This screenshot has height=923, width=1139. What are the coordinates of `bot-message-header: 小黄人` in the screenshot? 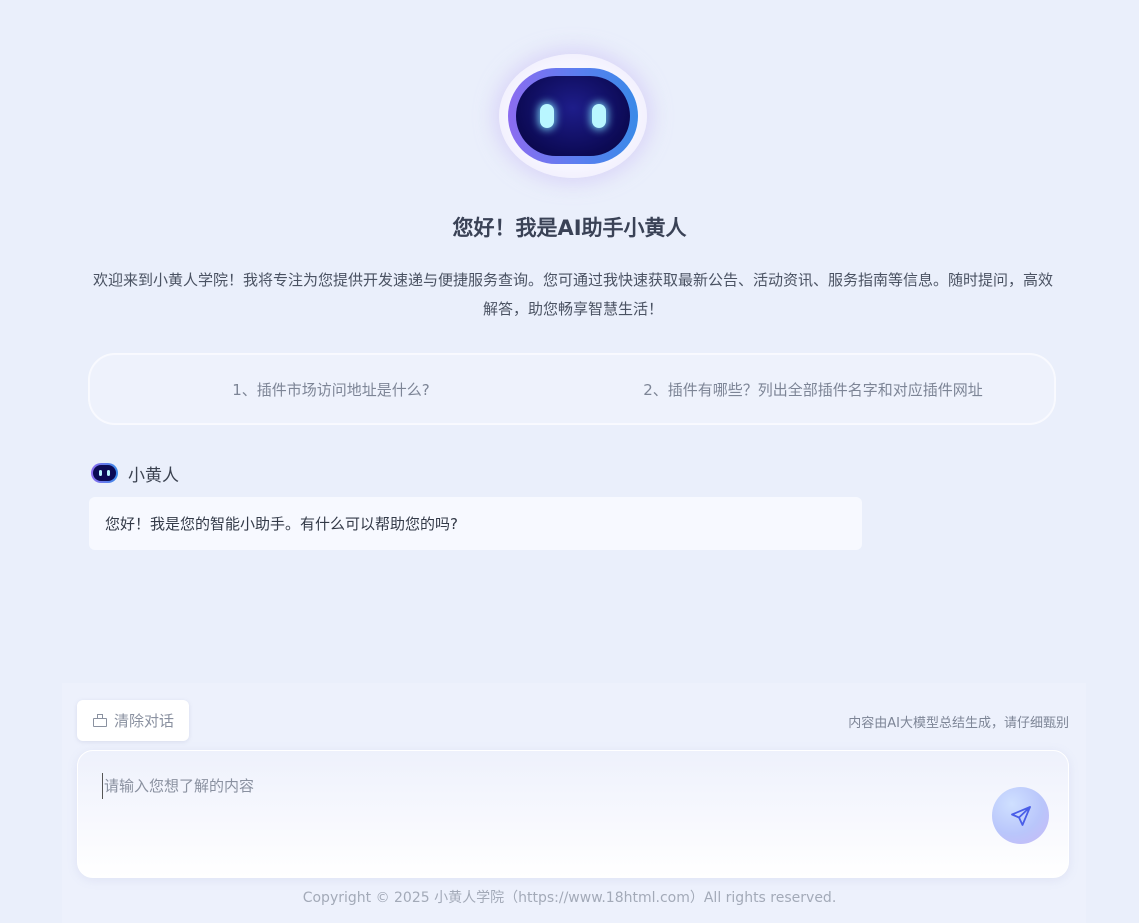 It's located at (135, 473).